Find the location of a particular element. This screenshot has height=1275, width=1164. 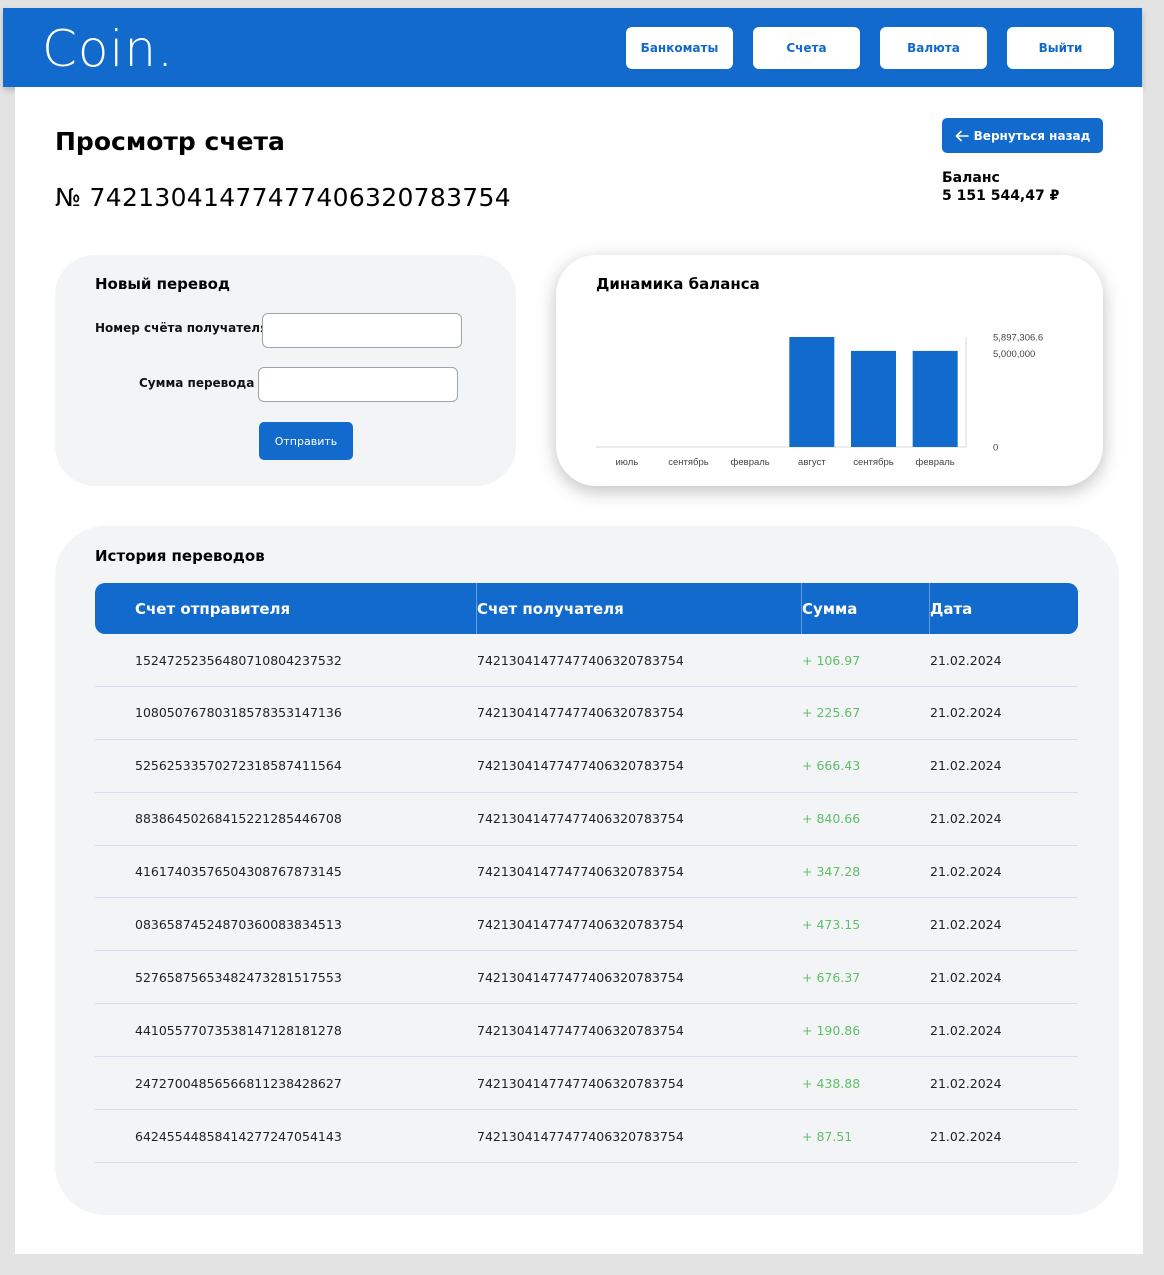

sender-account-cell: 10805076780318578353147136 is located at coordinates (238, 713).